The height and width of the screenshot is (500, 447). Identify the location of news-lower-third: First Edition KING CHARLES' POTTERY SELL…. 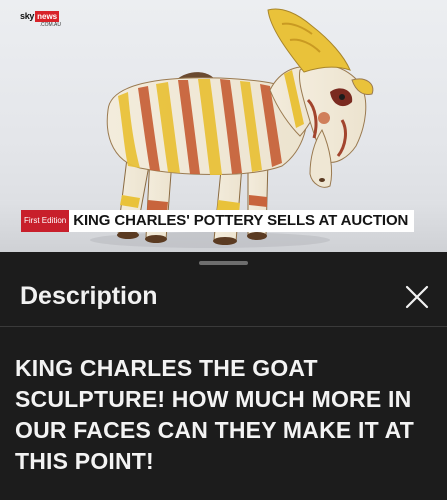
(218, 221).